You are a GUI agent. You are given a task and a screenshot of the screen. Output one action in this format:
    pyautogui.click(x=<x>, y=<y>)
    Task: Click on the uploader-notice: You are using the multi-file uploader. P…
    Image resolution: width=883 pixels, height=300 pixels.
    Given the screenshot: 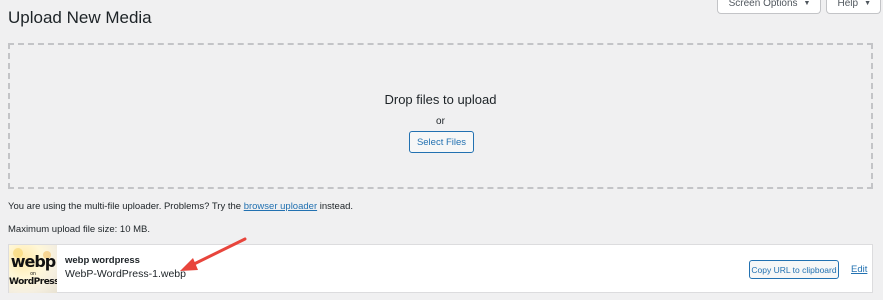 What is the action you would take?
    pyautogui.click(x=180, y=206)
    